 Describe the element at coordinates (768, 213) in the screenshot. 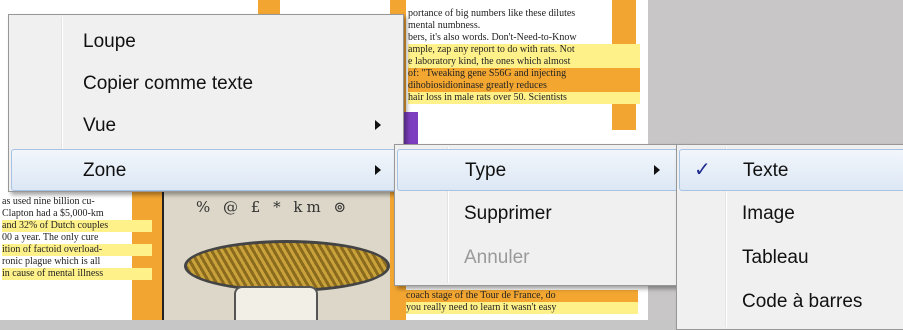

I see `menu-item-label: Image` at that location.